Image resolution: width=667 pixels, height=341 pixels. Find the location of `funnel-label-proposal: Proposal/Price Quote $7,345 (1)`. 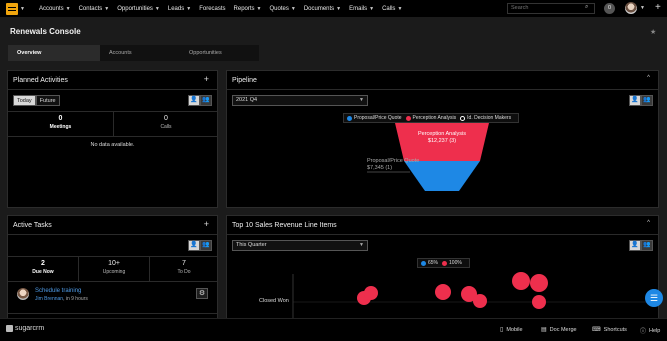

funnel-label-proposal: Proposal/Price Quote $7,345 (1) is located at coordinates (393, 165).